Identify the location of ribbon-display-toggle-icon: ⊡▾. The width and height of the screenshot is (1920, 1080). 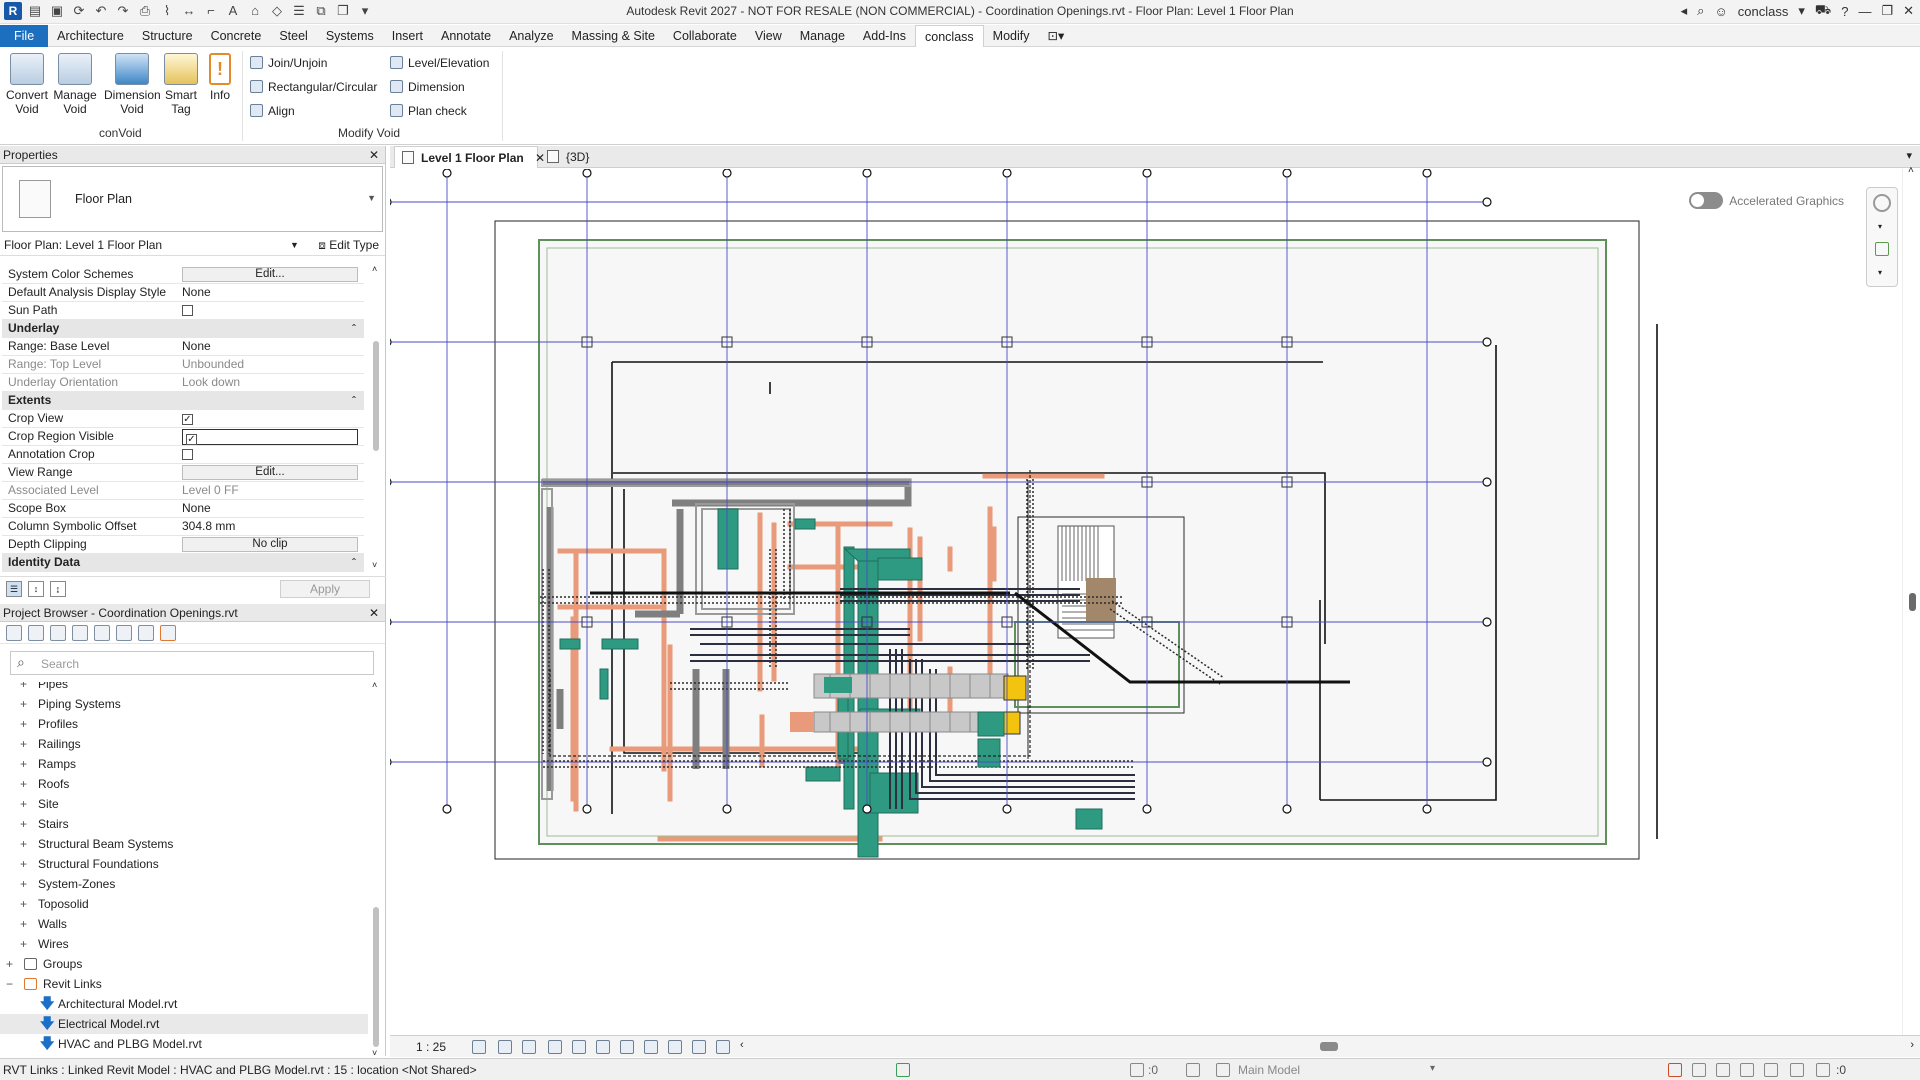
(1055, 36).